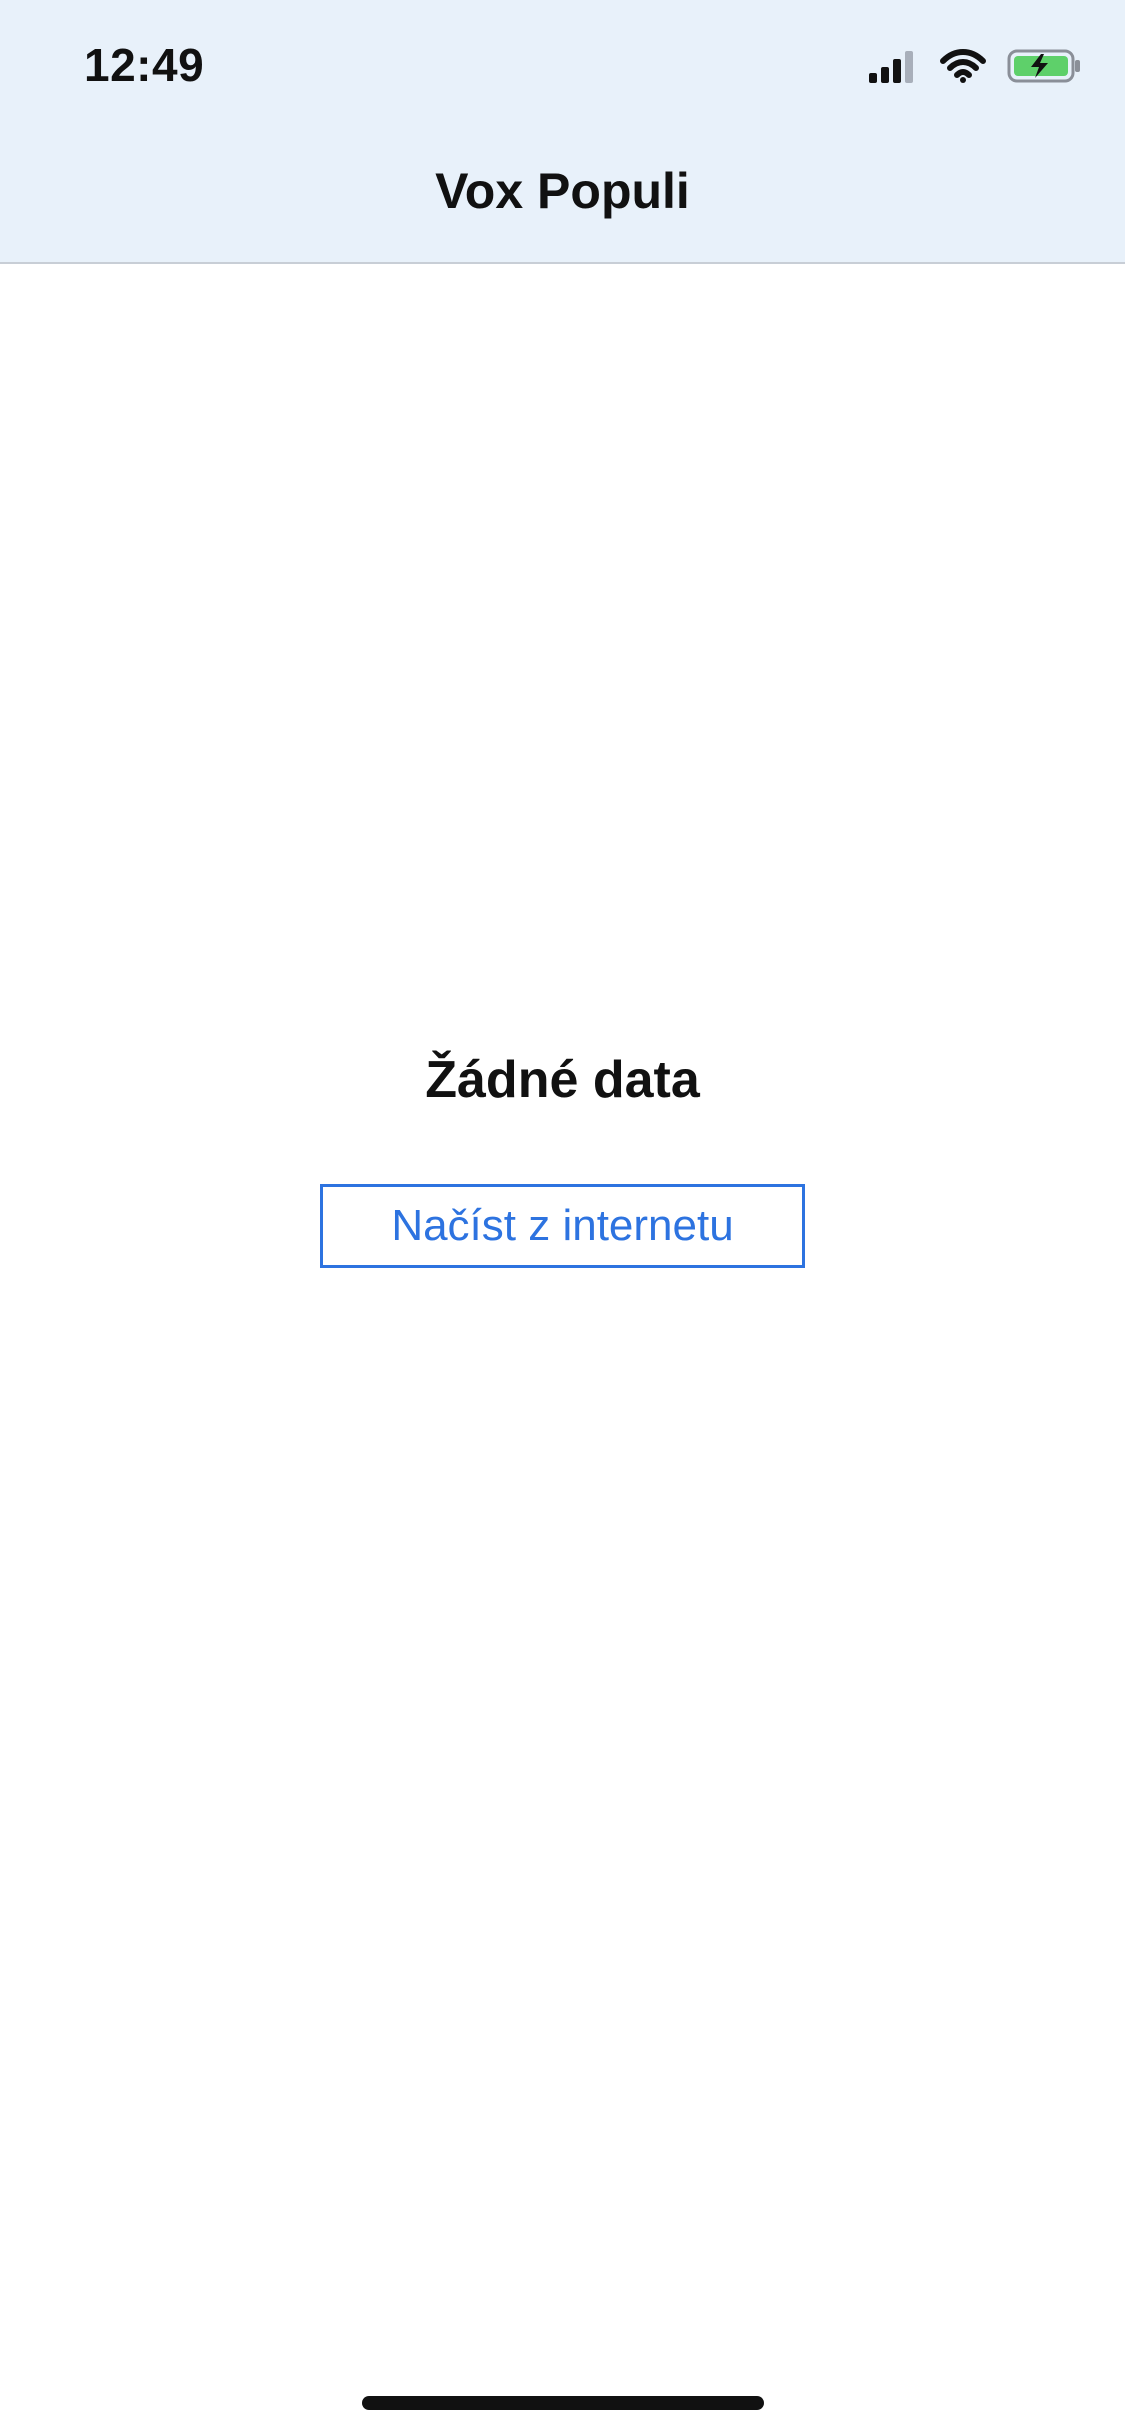 The width and height of the screenshot is (1125, 2436). Describe the element at coordinates (1045, 68) in the screenshot. I see `battery-charging-icon` at that location.